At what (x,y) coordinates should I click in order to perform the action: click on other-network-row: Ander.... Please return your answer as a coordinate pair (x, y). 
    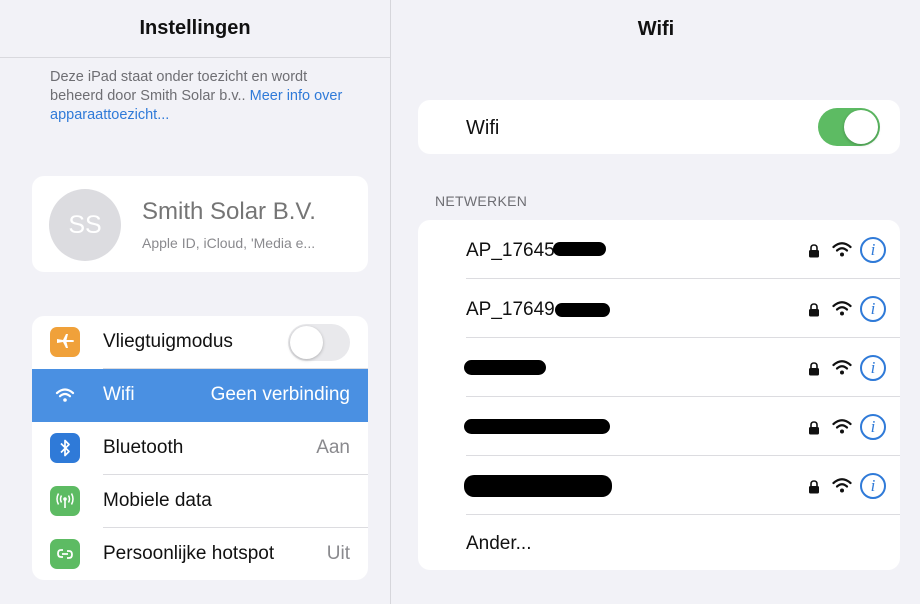
    Looking at the image, I should click on (659, 542).